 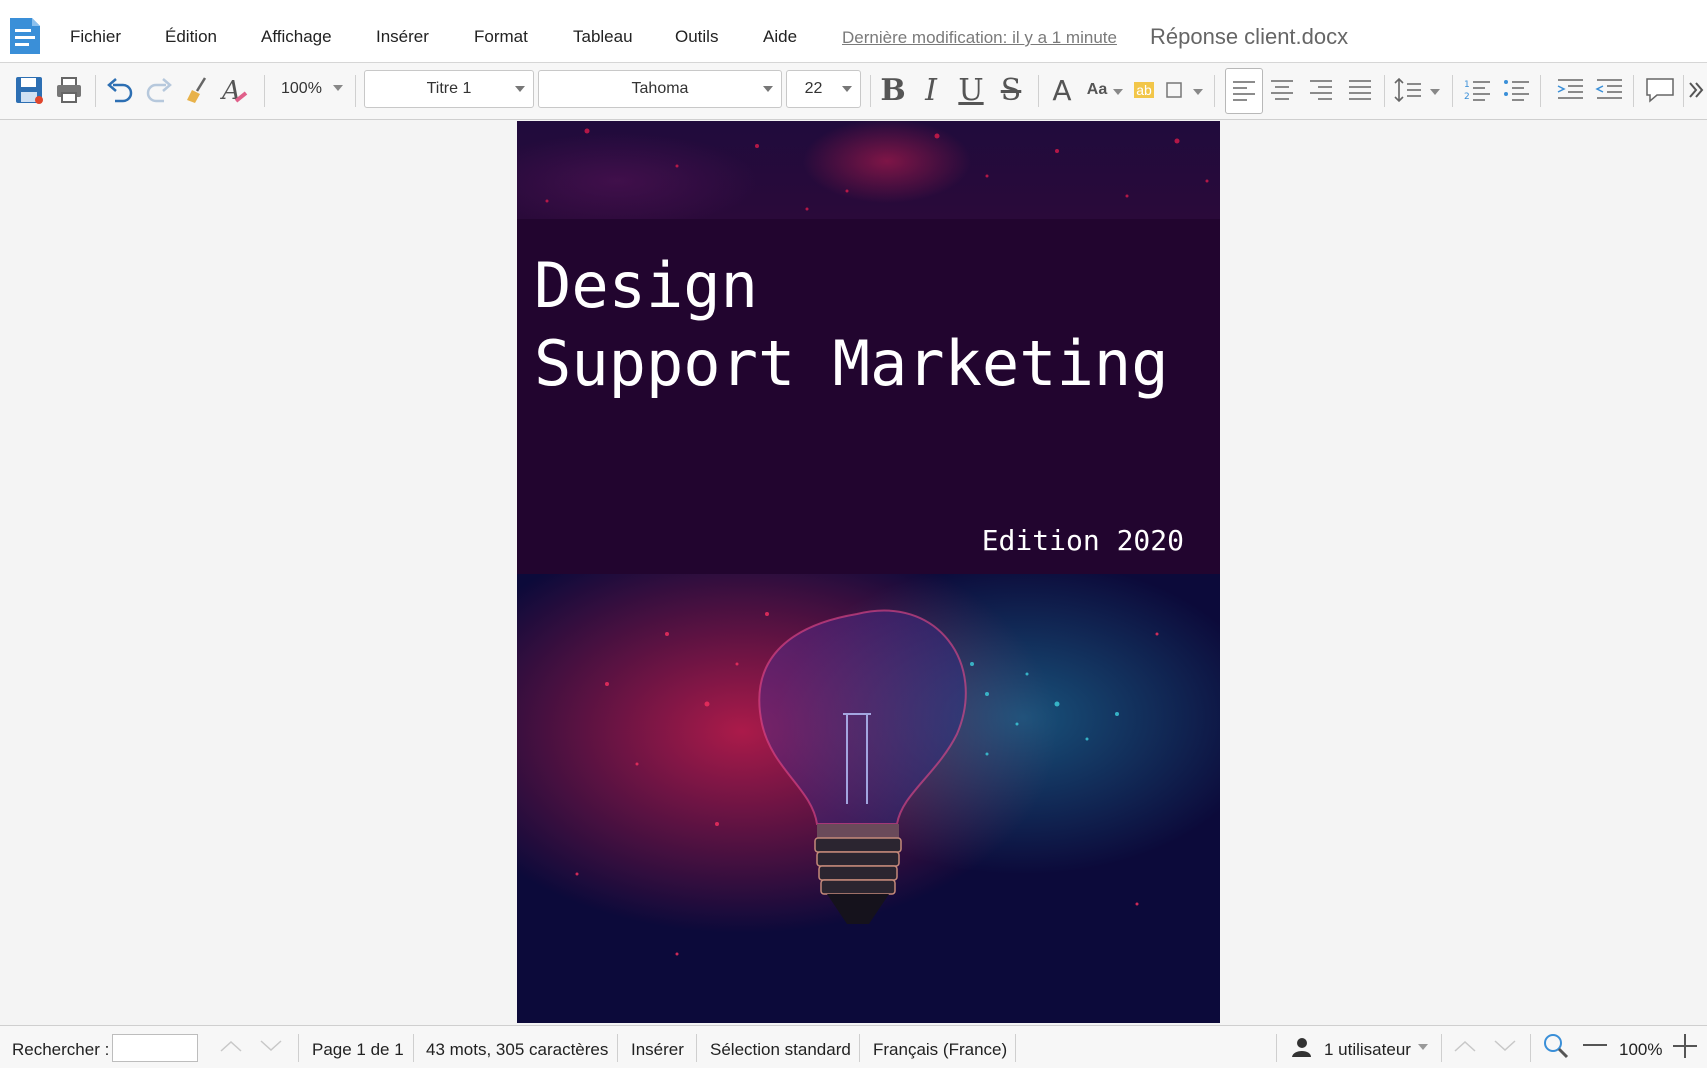 I want to click on font-size-select: 22, so click(x=823, y=89).